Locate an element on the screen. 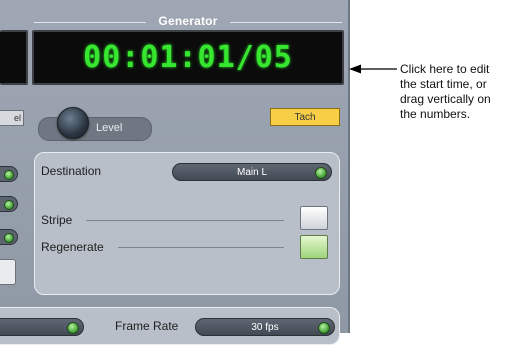 The height and width of the screenshot is (357, 506). tach-label: Tach is located at coordinates (305, 117).